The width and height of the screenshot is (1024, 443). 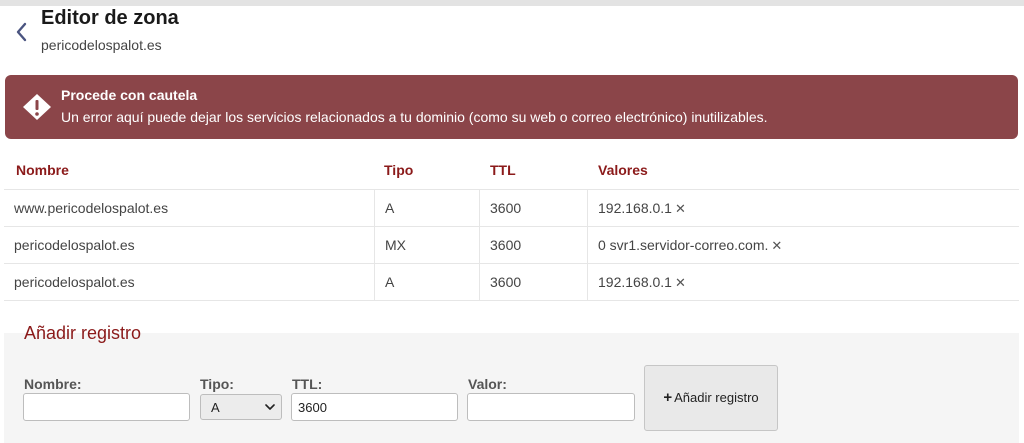 What do you see at coordinates (307, 384) in the screenshot?
I see `ttl-label: TTL:` at bounding box center [307, 384].